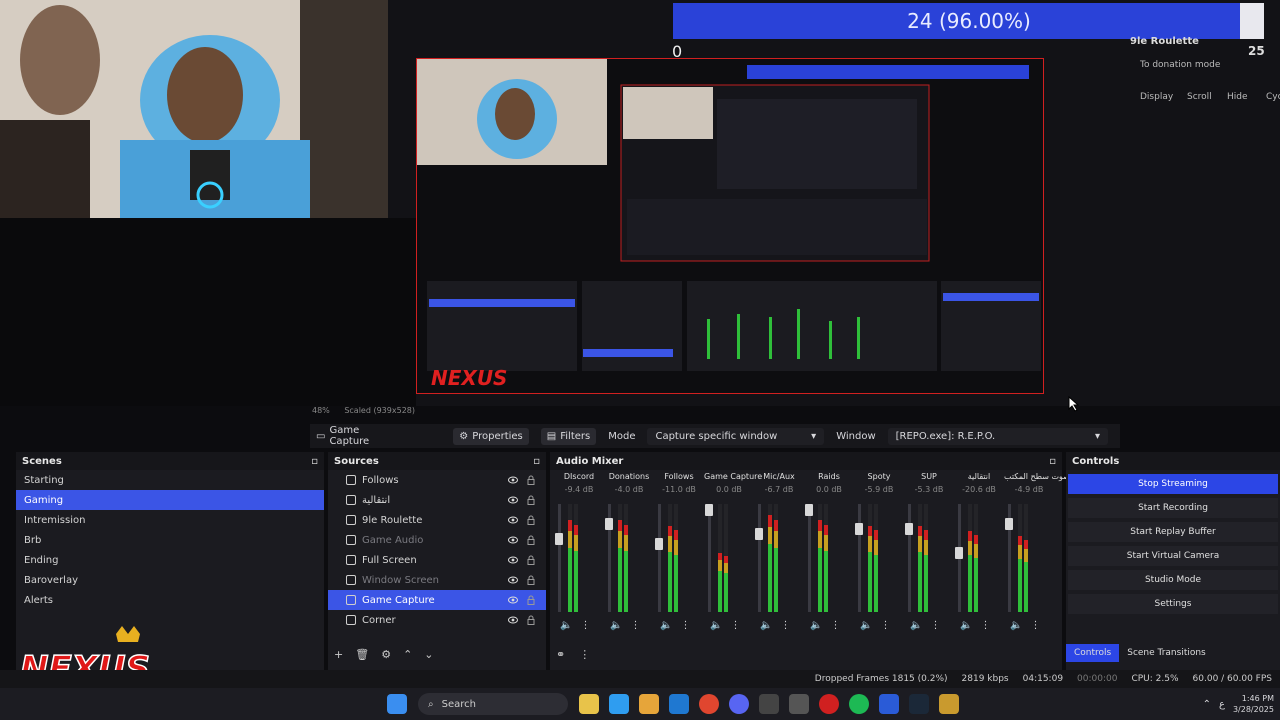 Image resolution: width=1280 pixels, height=720 pixels. Describe the element at coordinates (568, 436) in the screenshot. I see `filters-button: ▤ Filters` at that location.